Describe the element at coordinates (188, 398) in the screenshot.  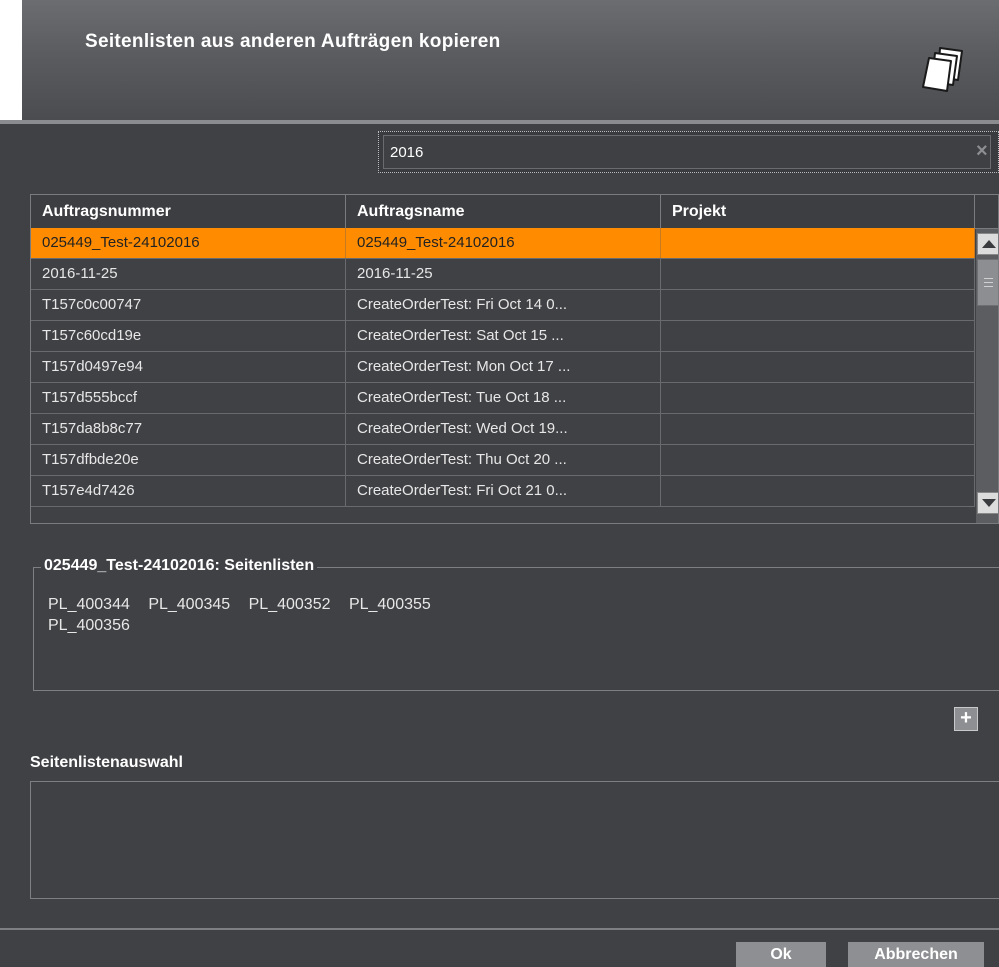
I see `cell-order-number: T157d555bccf` at that location.